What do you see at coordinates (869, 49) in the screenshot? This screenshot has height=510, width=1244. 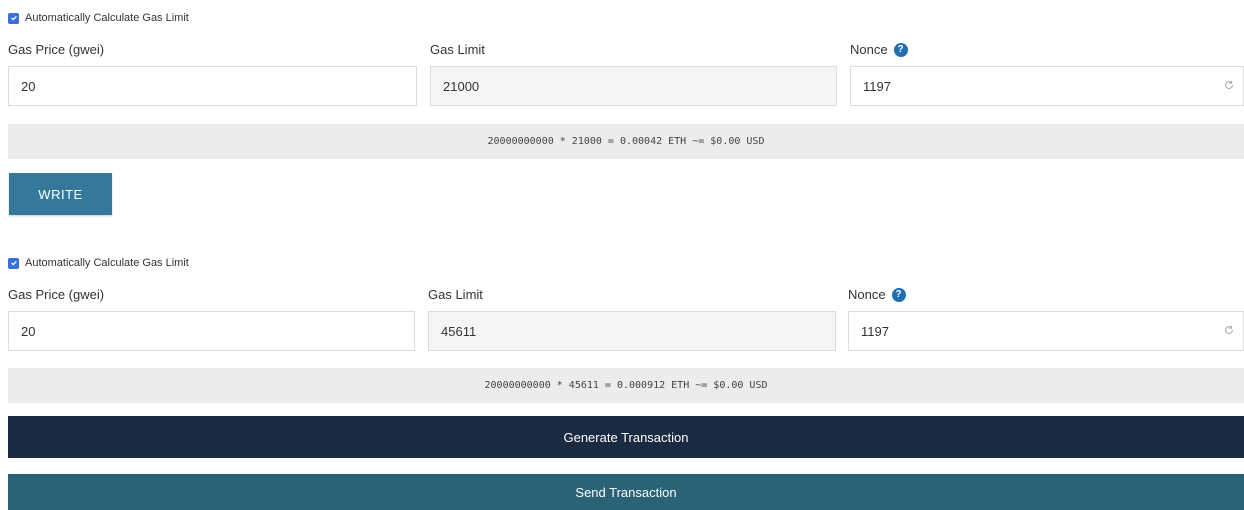 I see `nonce-label: Nonce` at bounding box center [869, 49].